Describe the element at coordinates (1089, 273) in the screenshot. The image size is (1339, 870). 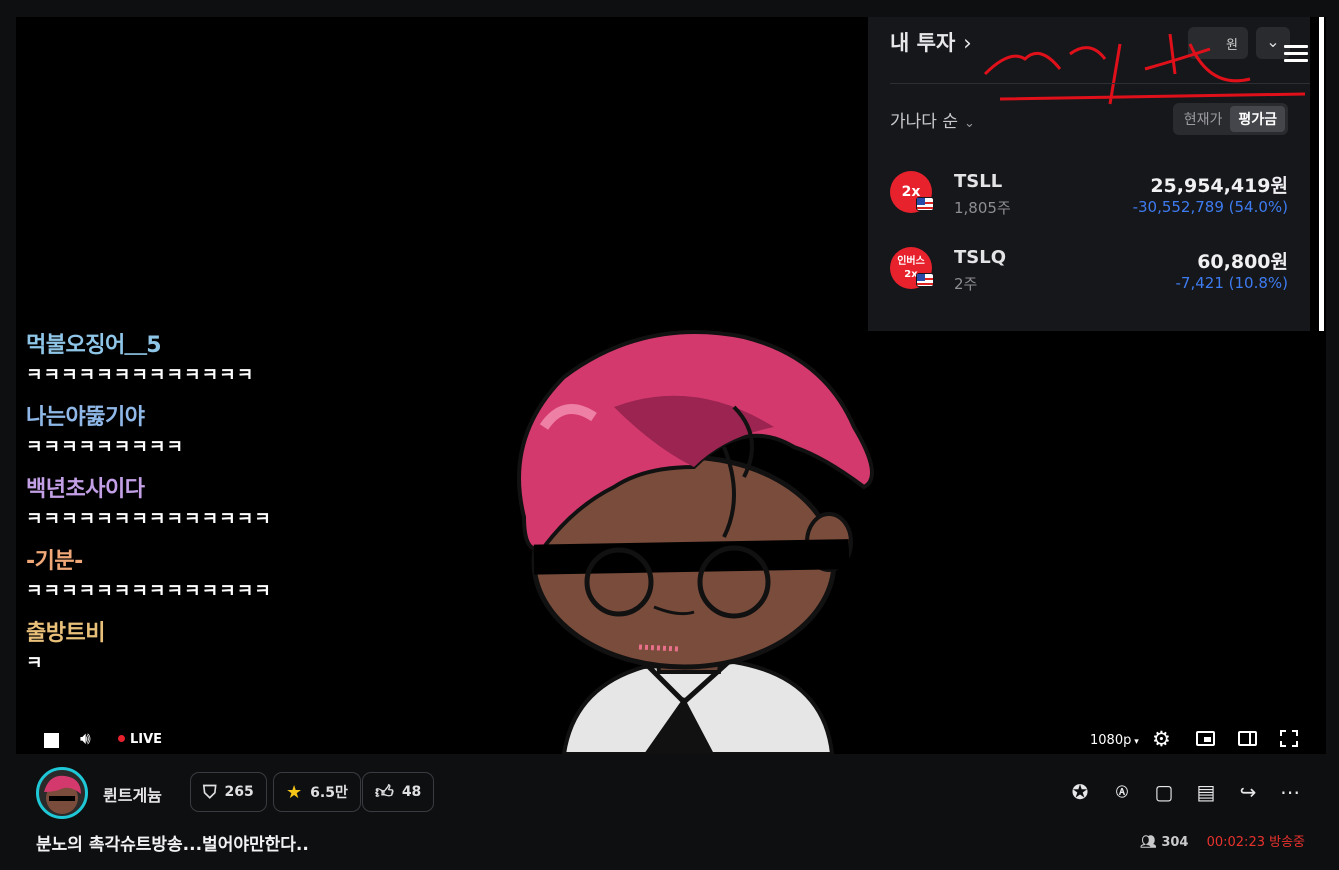
I see `holding-row: 인버스 2x TSLQ 2주 60,800원 -7,421 (10.8%)` at that location.